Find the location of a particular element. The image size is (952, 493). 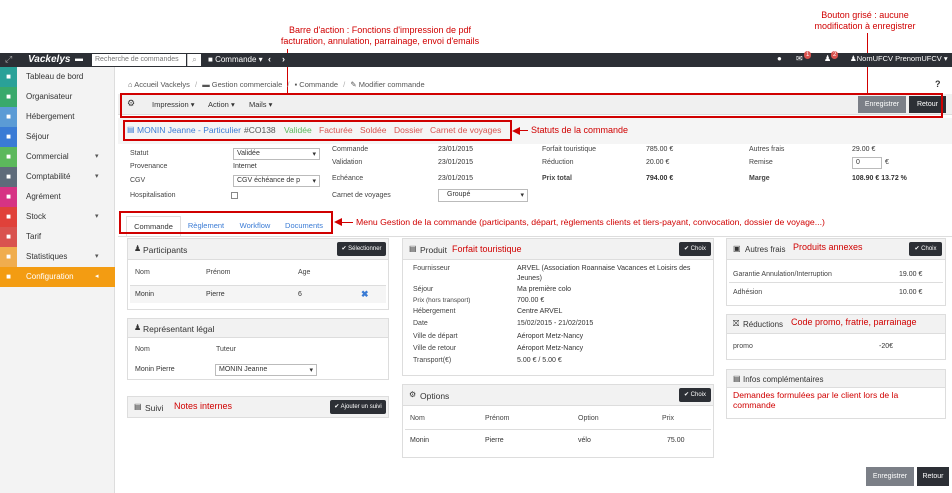

sidebar-item-10: ■ Configuration ◂ is located at coordinates (57, 277).